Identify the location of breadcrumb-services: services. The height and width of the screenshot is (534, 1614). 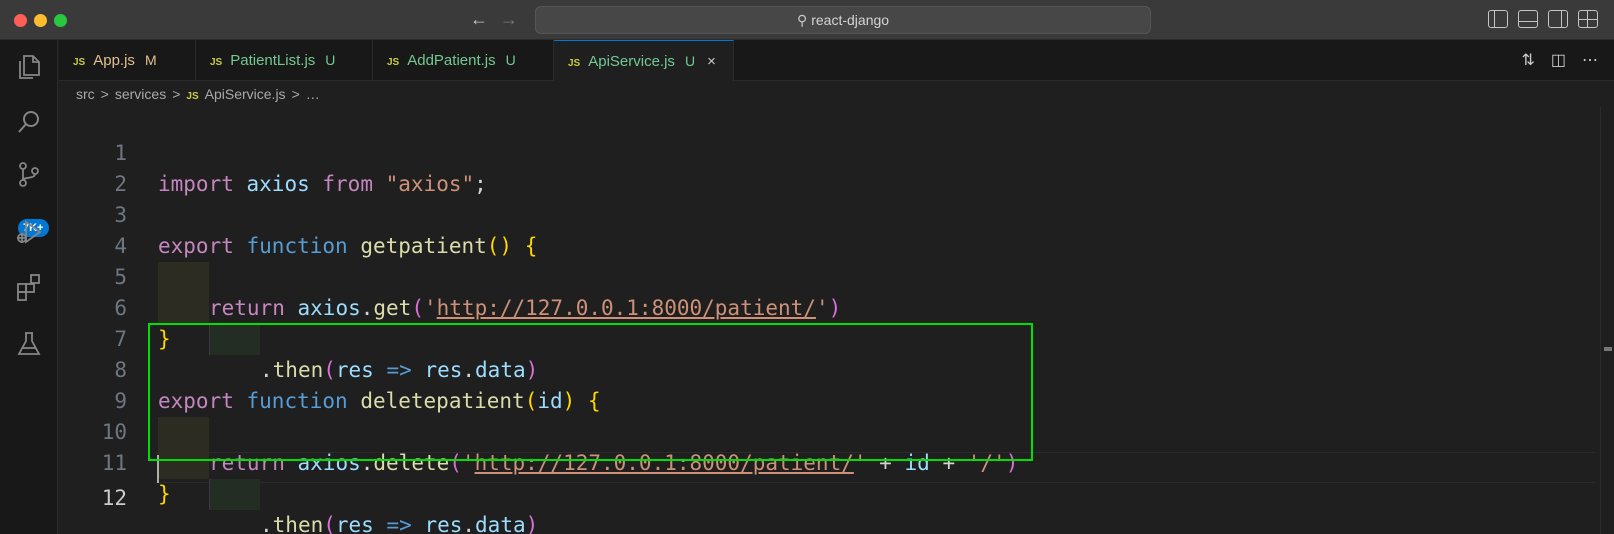
(140, 94).